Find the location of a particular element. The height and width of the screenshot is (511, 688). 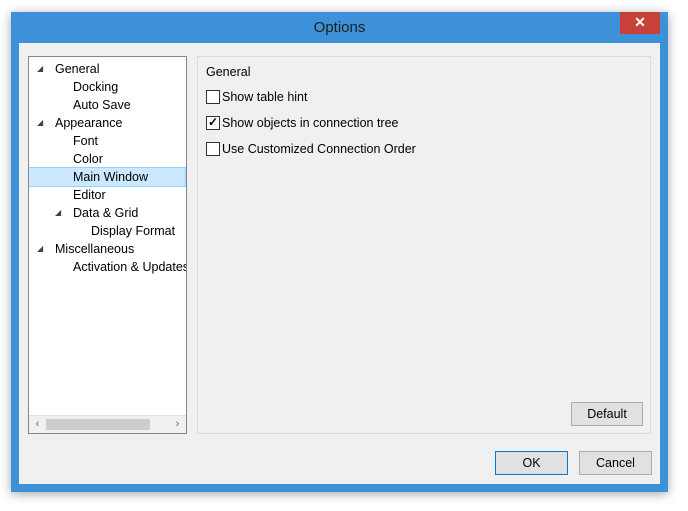

check-icon: ✓ is located at coordinates (213, 122).